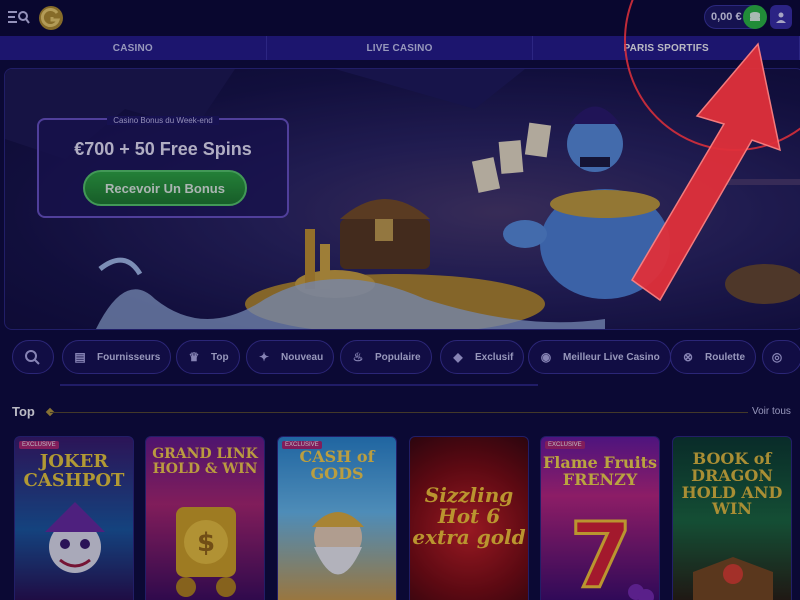 This screenshot has height=600, width=800. I want to click on category-label: Populaire, so click(398, 357).